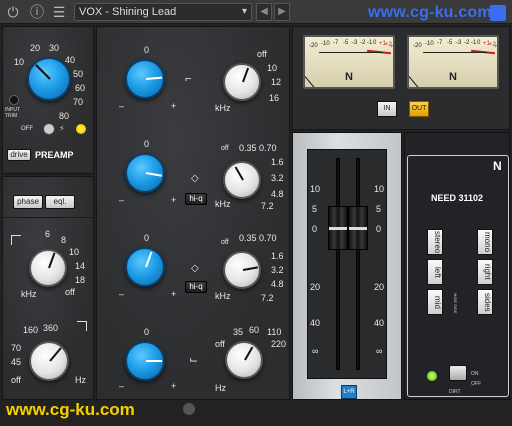  Describe the element at coordinates (429, 44) in the screenshot. I see `meter-scale-n10: -10` at that location.